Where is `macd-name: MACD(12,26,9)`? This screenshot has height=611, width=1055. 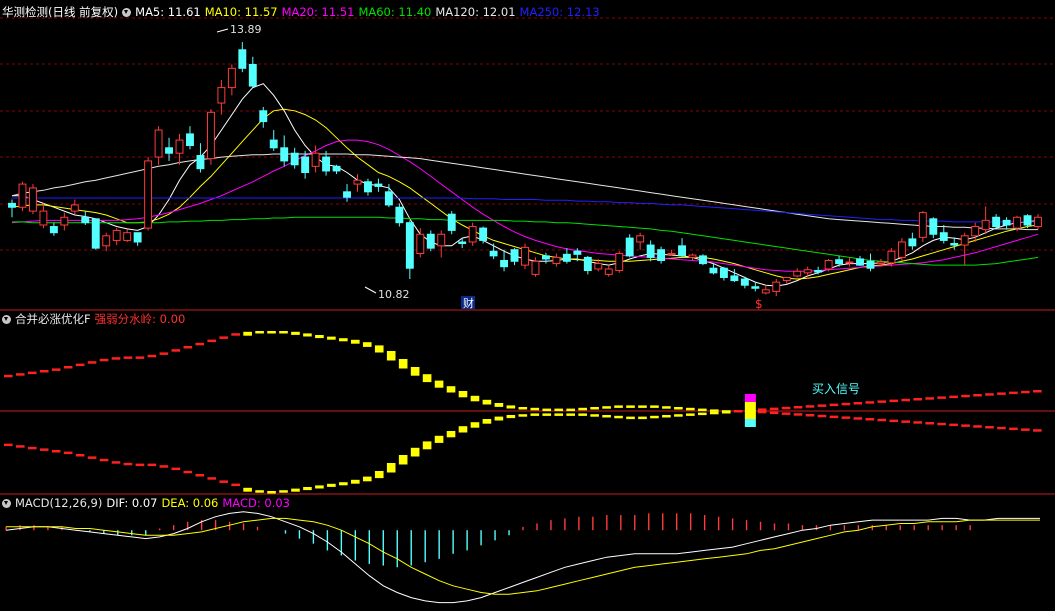
macd-name: MACD(12,26,9) is located at coordinates (59, 503).